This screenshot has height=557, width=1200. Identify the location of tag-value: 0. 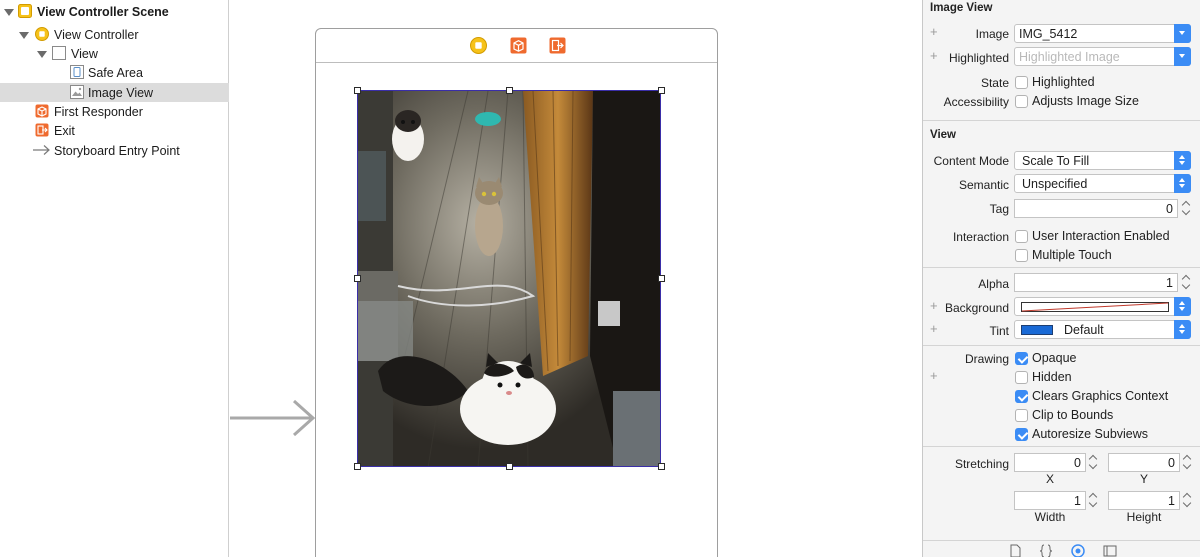
(1169, 209).